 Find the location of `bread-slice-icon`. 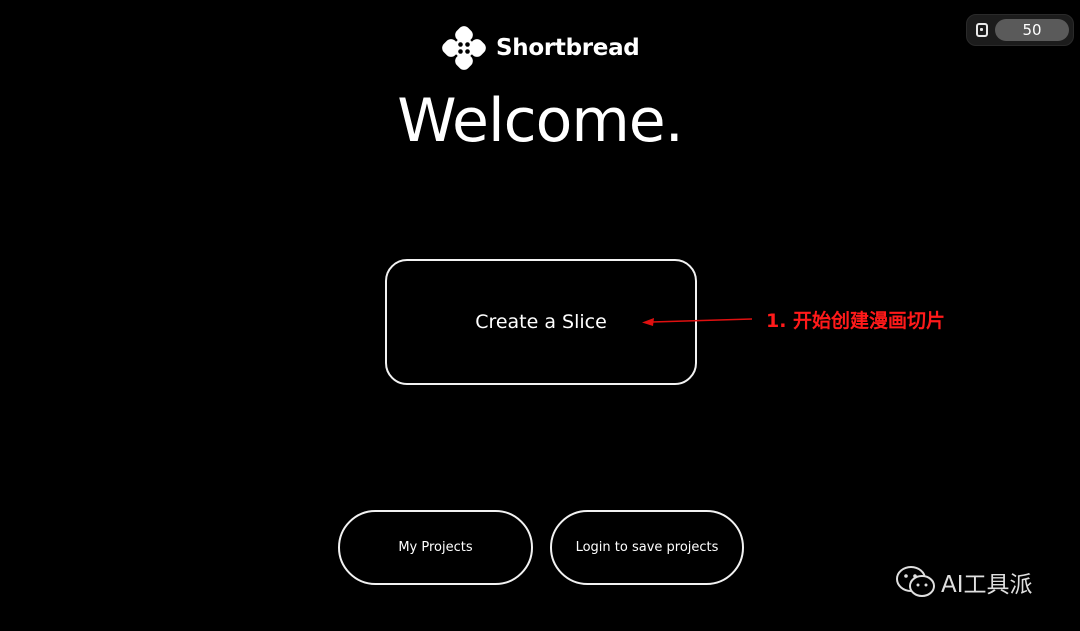

bread-slice-icon is located at coordinates (982, 30).